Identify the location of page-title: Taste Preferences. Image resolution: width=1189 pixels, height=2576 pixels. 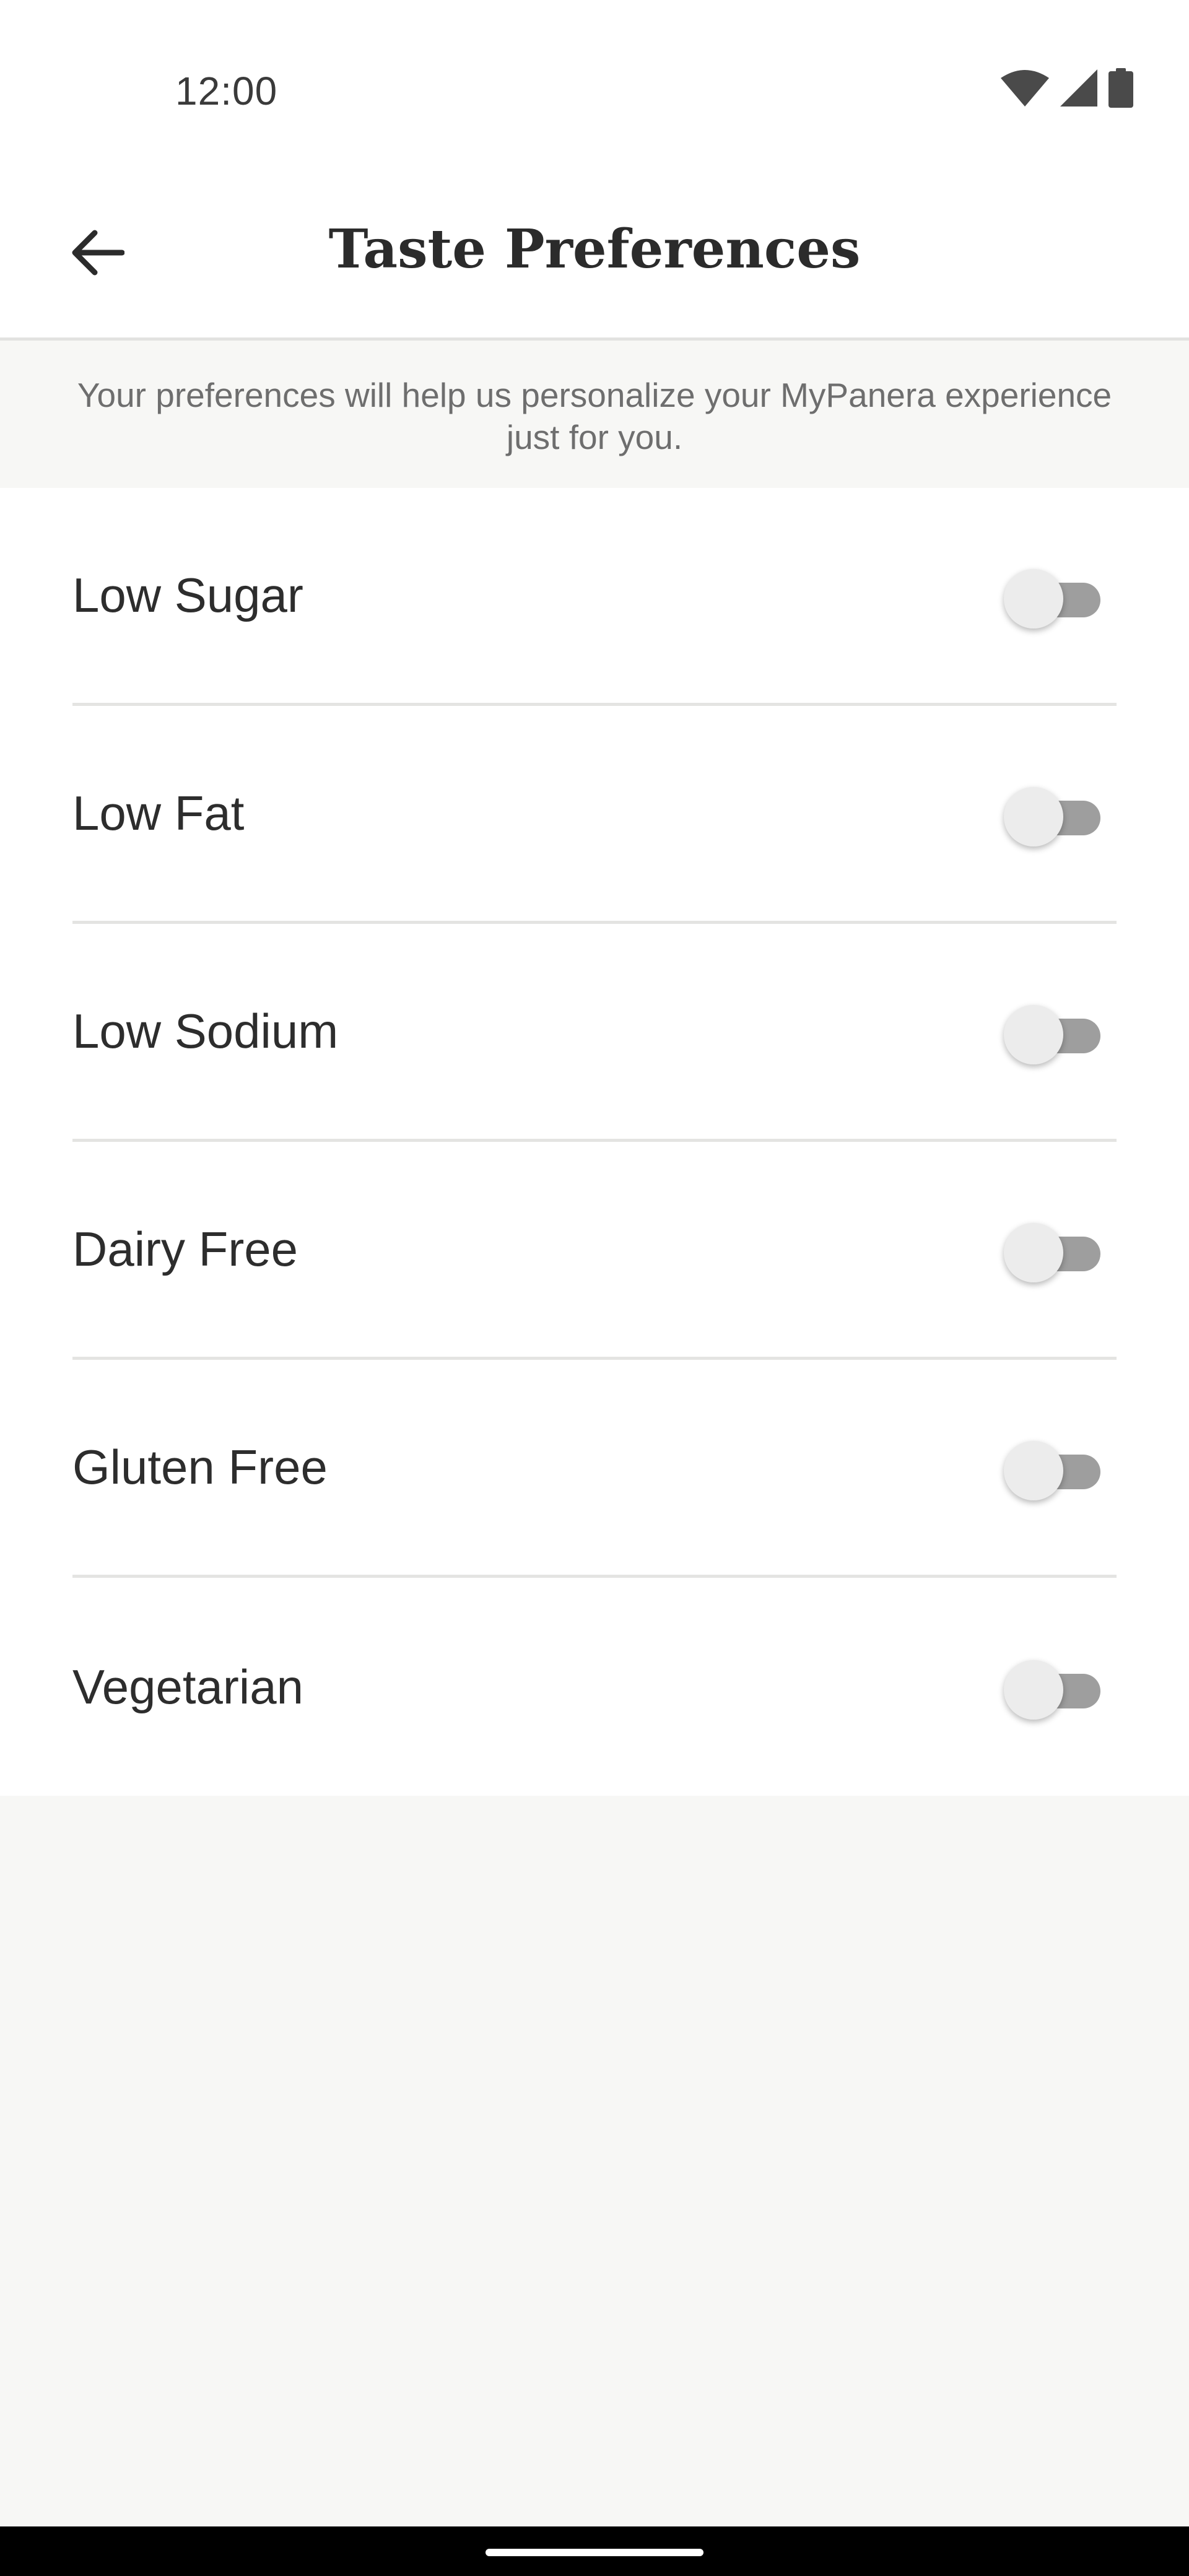
(594, 249).